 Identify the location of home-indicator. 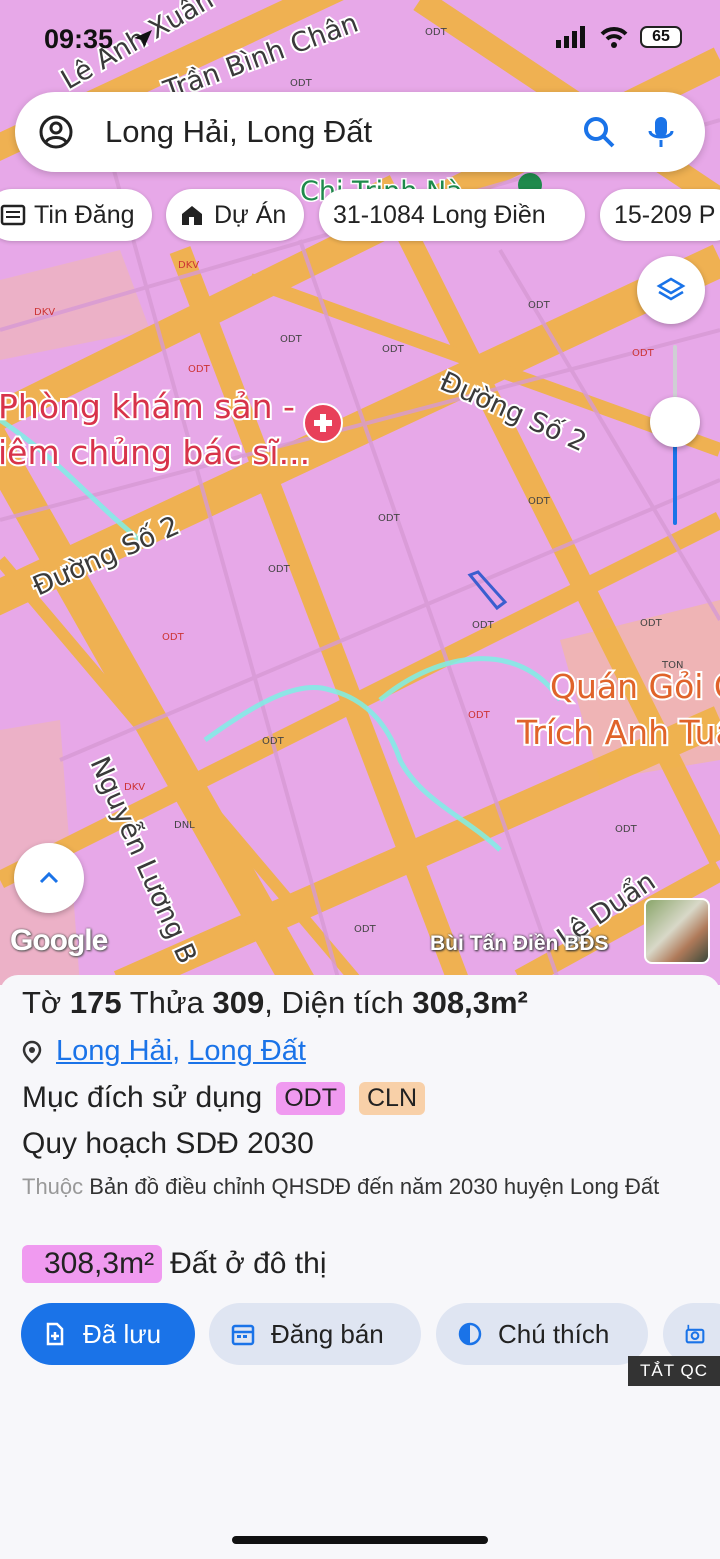
(360, 1540).